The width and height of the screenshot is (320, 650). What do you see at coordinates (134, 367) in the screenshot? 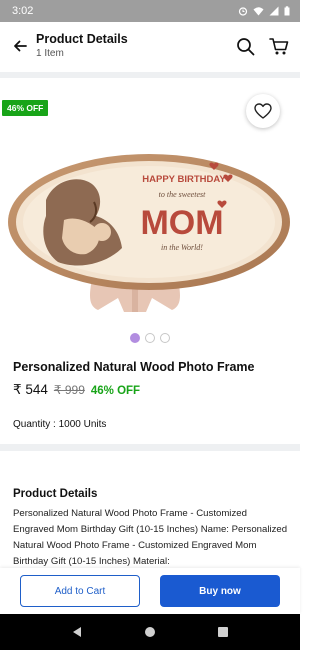
I see `product-name: Personalized Natural Wood Photo Frame` at bounding box center [134, 367].